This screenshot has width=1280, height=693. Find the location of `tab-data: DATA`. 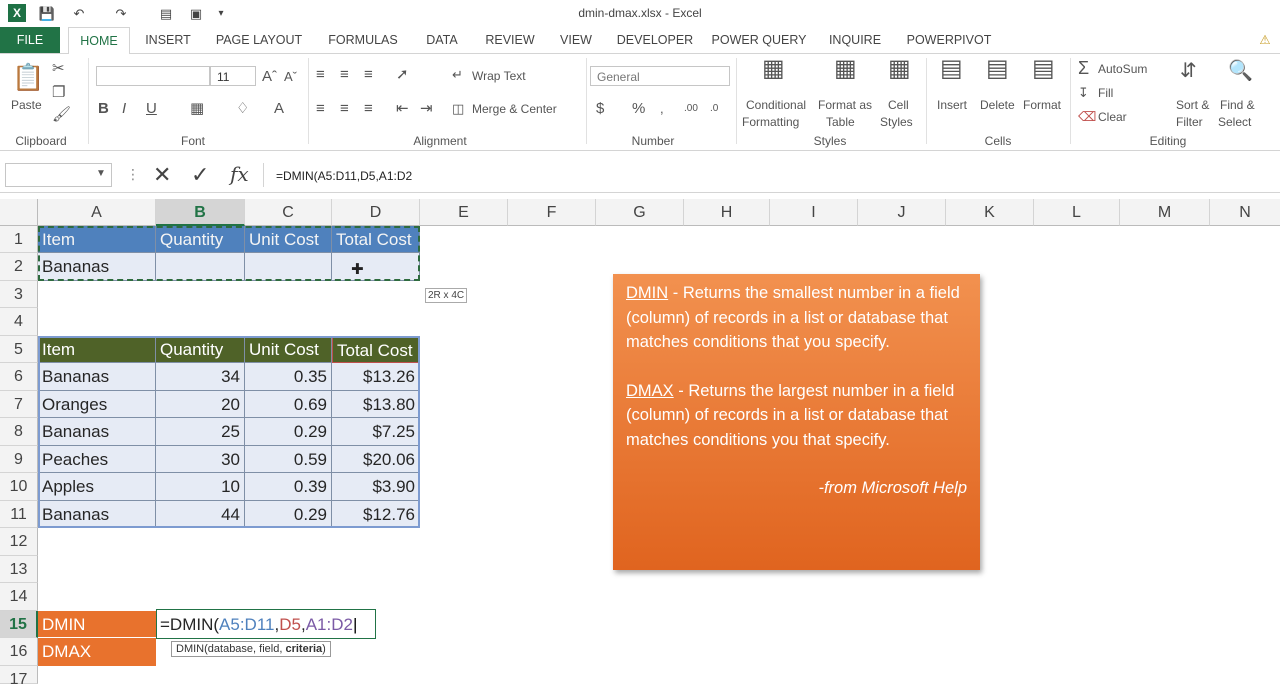

tab-data: DATA is located at coordinates (442, 40).